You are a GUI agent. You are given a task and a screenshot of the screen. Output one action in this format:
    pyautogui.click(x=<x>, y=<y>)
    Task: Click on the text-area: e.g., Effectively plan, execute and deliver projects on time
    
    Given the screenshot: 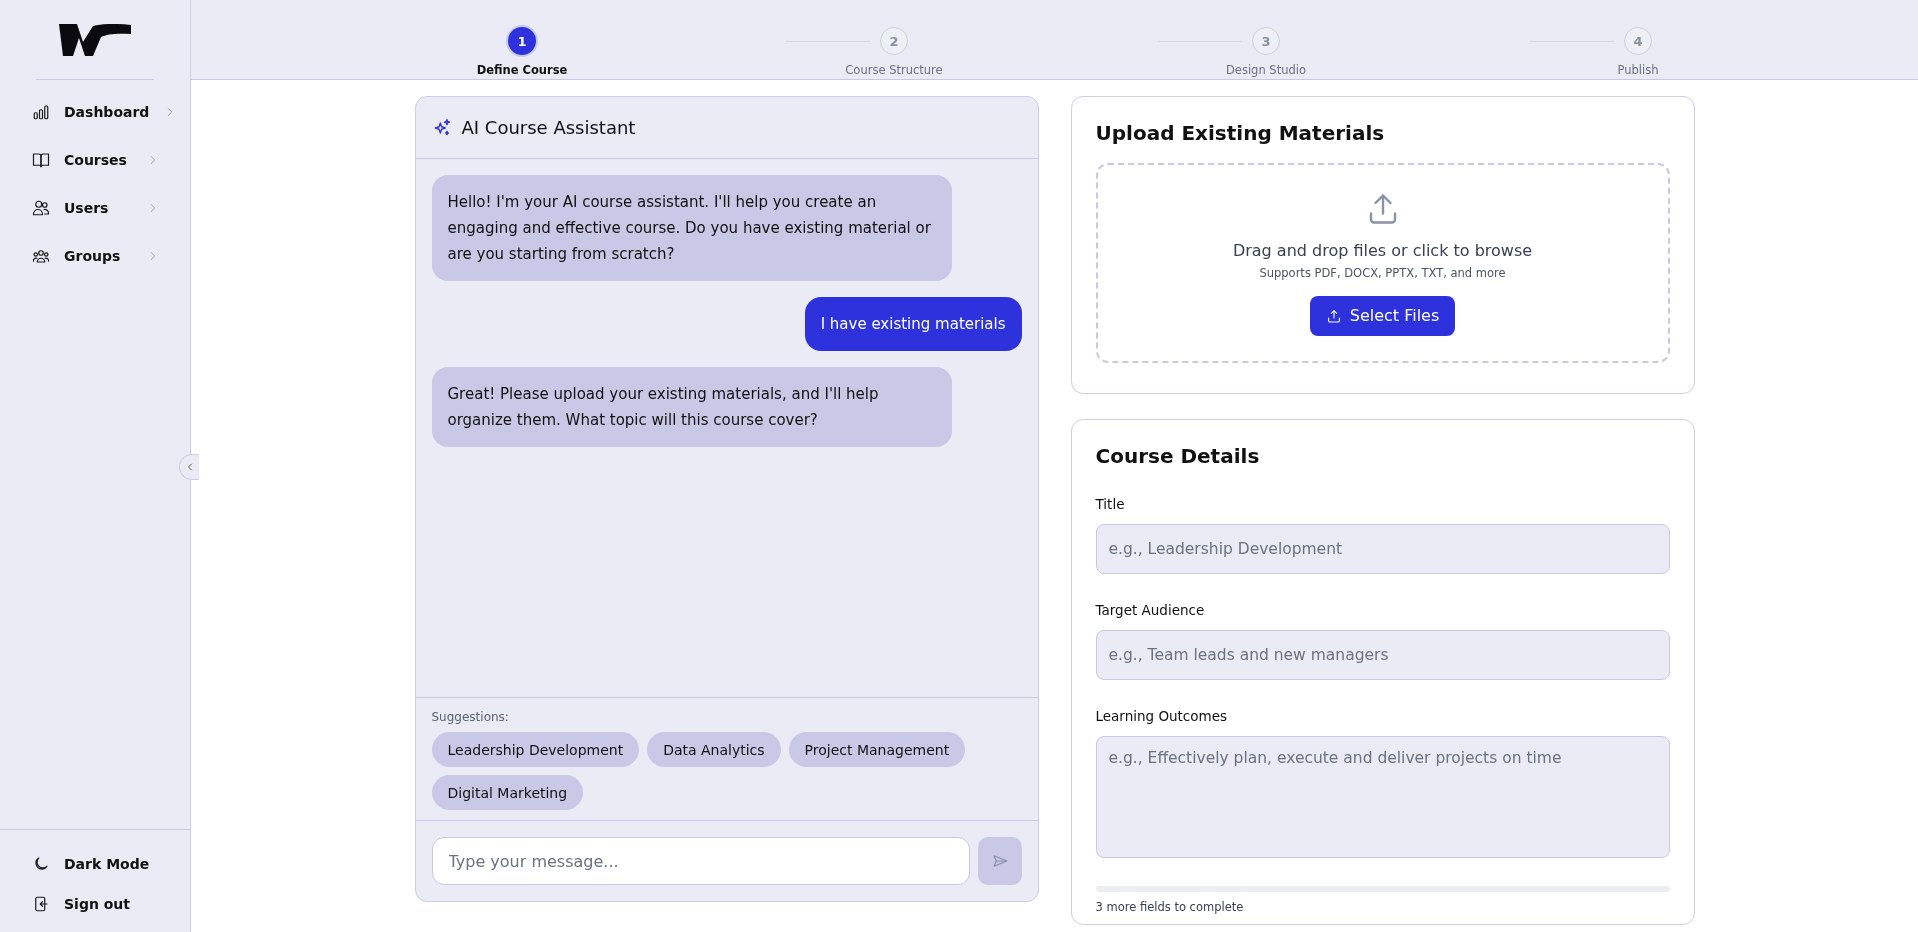 What is the action you would take?
    pyautogui.click(x=1382, y=797)
    